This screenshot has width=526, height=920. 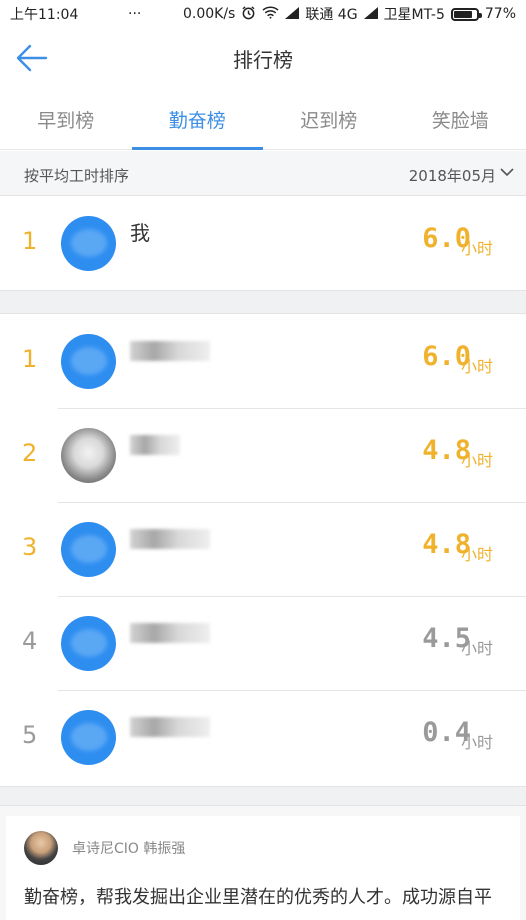 I want to click on rank-number: 2, so click(x=30, y=453).